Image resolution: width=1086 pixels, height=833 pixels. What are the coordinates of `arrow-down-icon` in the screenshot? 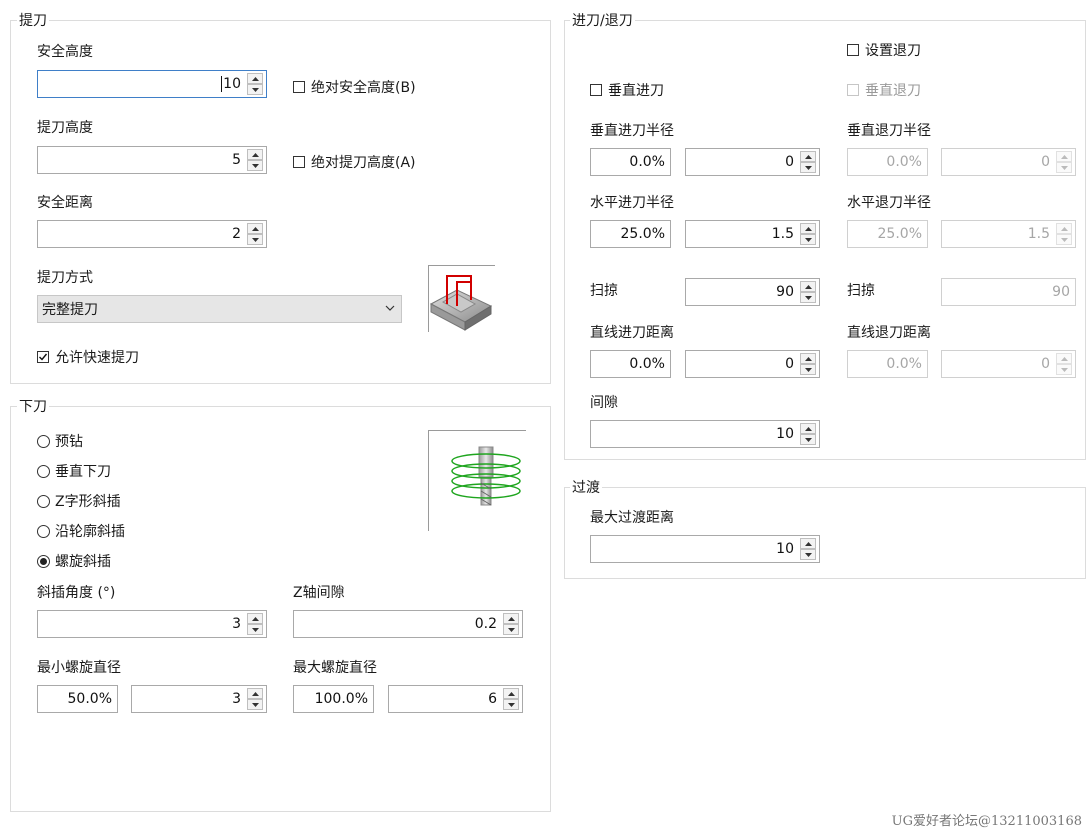 It's located at (255, 705).